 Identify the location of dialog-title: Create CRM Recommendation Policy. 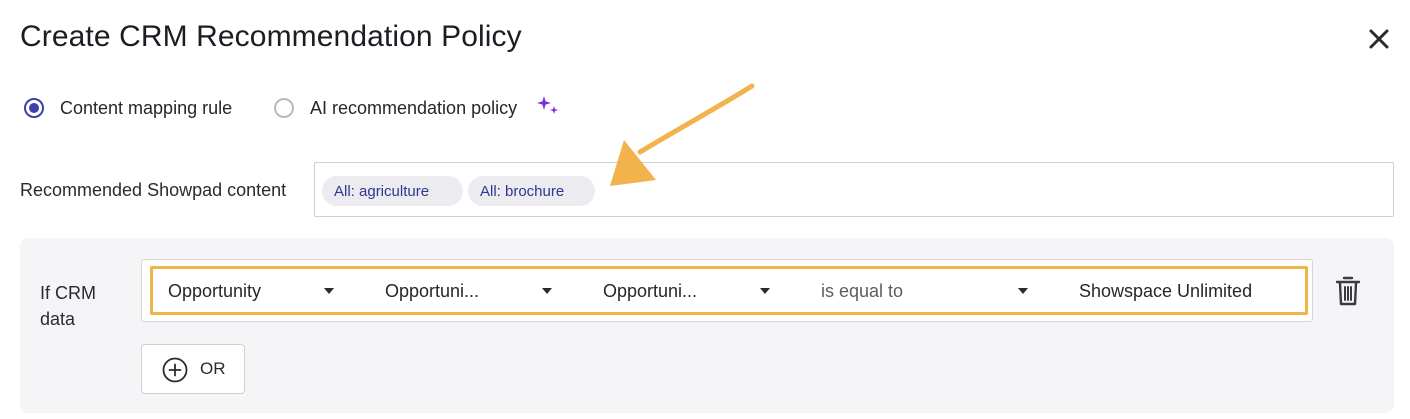
(271, 36).